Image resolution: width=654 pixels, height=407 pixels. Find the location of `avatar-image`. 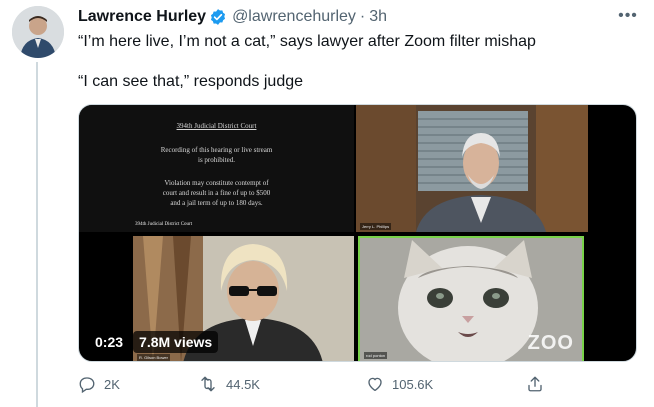

avatar-image is located at coordinates (38, 32).